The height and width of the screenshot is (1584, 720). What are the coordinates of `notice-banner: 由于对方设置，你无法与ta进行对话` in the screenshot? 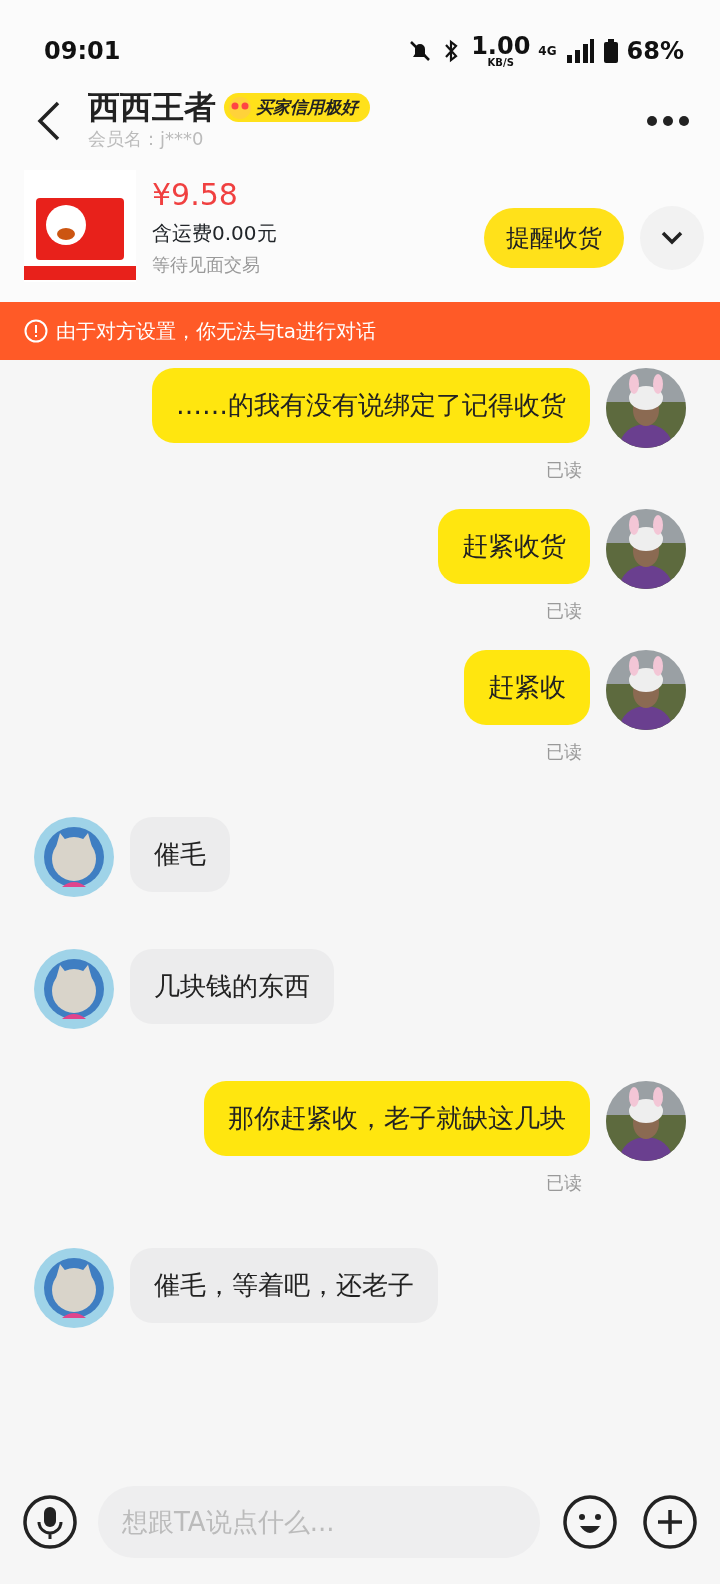 It's located at (360, 331).